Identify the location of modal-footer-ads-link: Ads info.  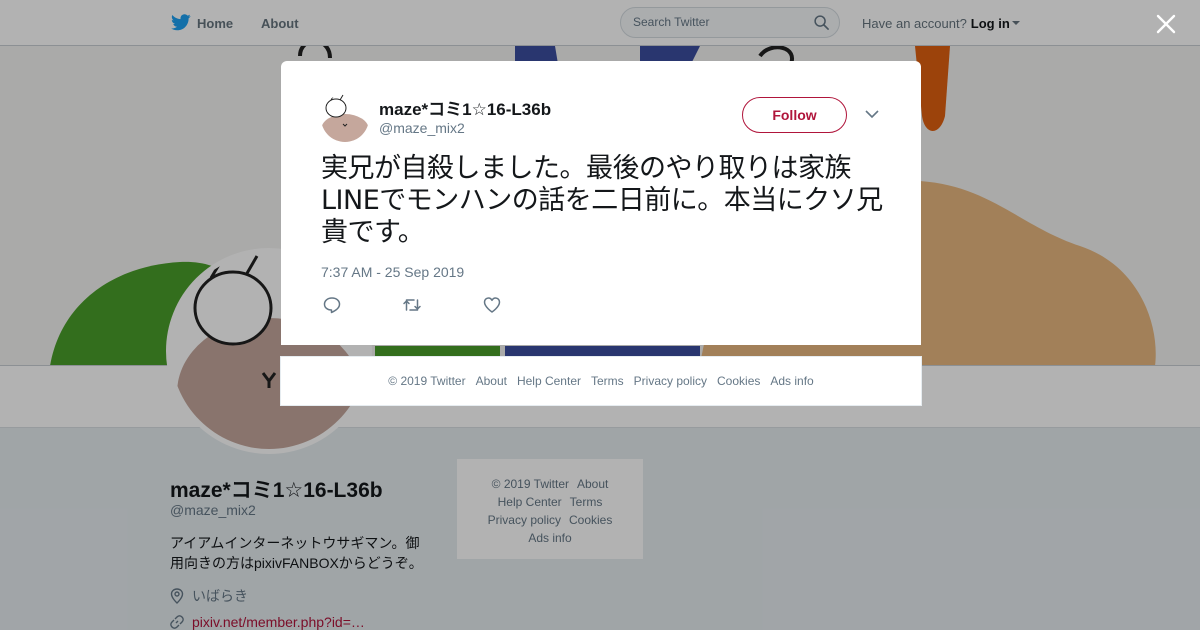
(791, 381).